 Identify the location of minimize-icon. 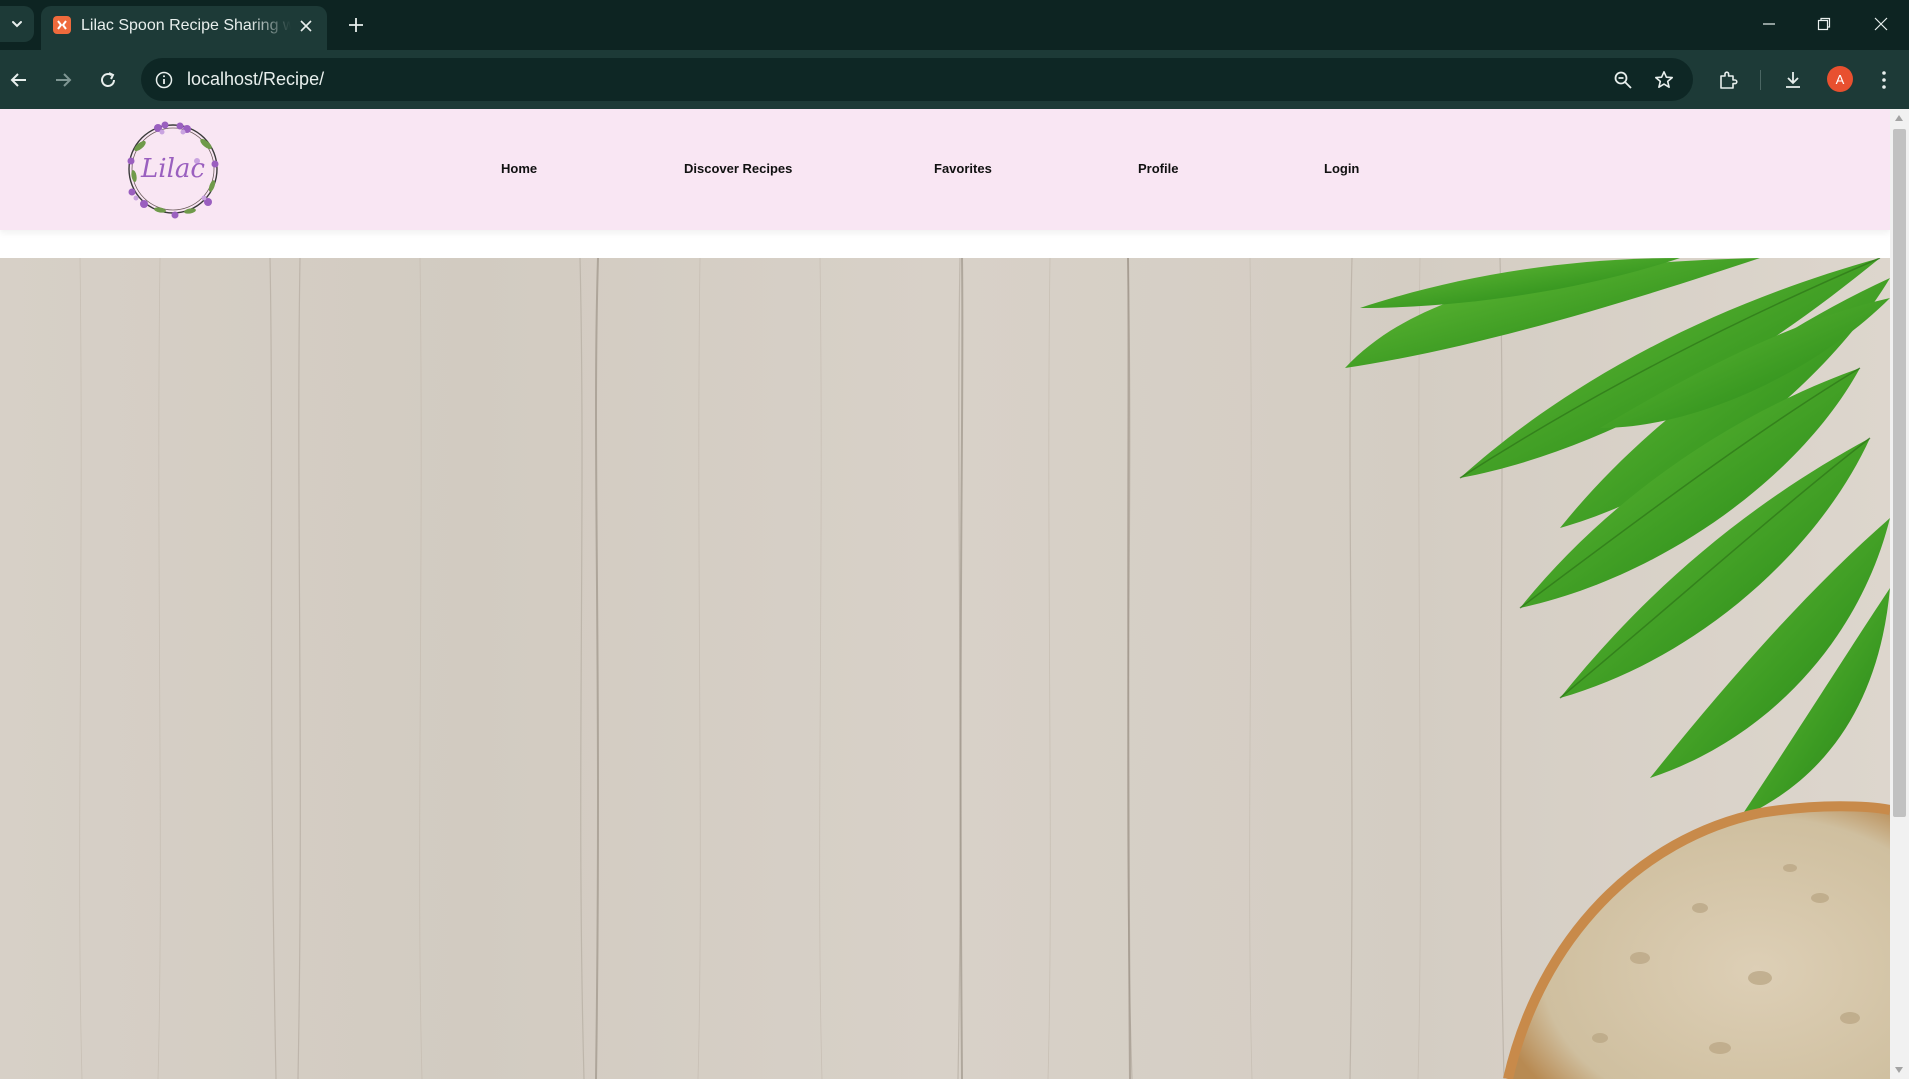
(1769, 24).